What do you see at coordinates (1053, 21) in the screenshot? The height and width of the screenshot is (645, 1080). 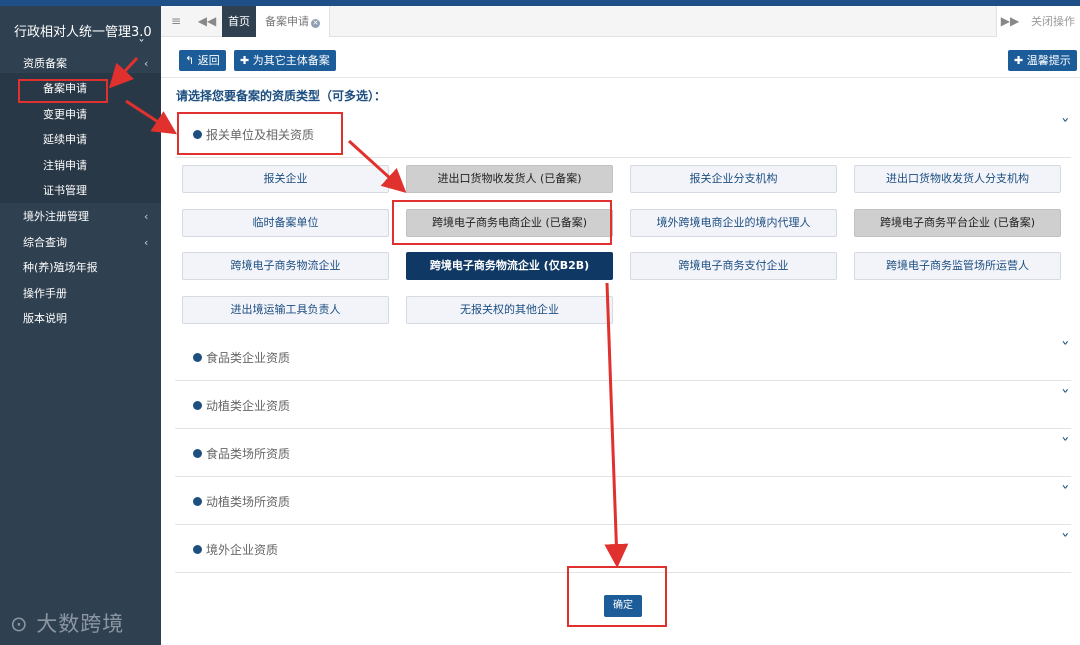 I see `close-operations-button: 关闭操作` at bounding box center [1053, 21].